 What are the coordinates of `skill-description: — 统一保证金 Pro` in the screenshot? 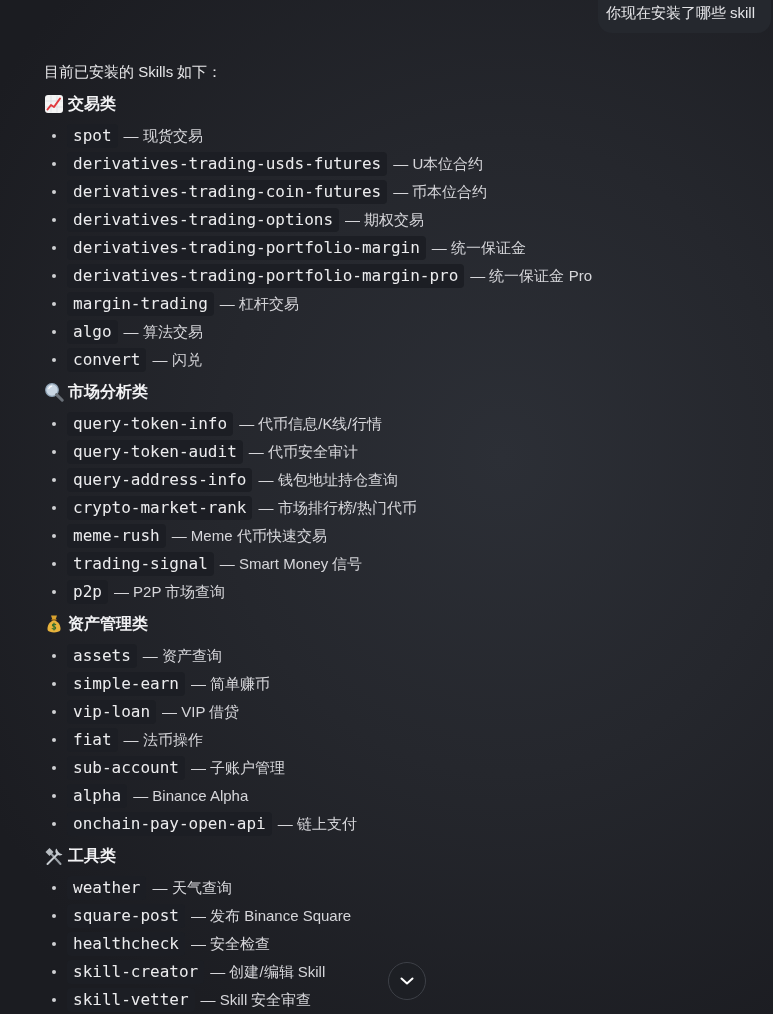 It's located at (531, 275).